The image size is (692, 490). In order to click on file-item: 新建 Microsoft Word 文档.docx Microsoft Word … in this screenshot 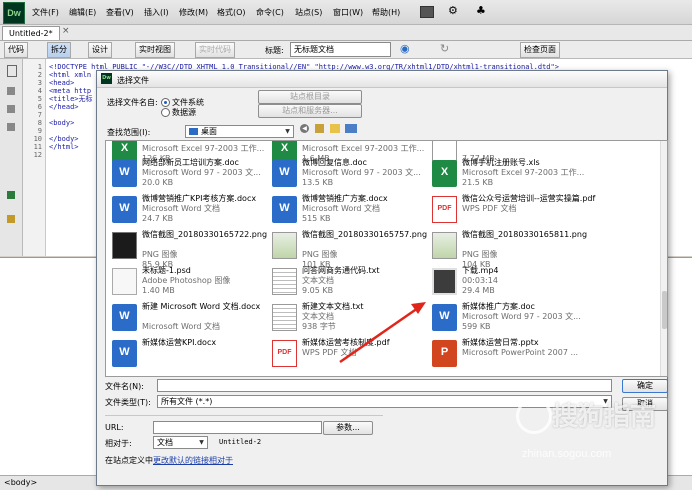, I will do `click(192, 318)`.